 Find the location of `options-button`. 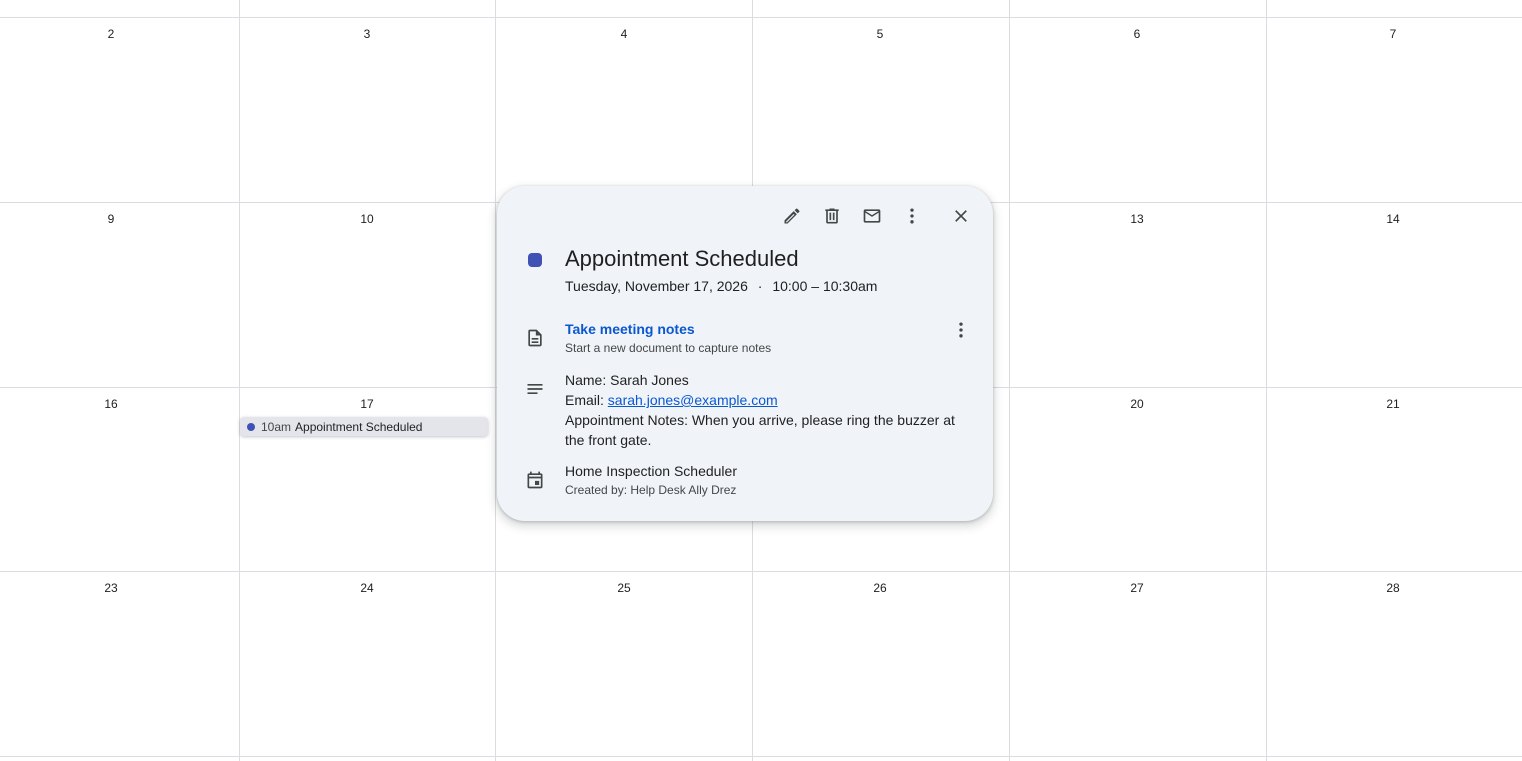

options-button is located at coordinates (912, 216).